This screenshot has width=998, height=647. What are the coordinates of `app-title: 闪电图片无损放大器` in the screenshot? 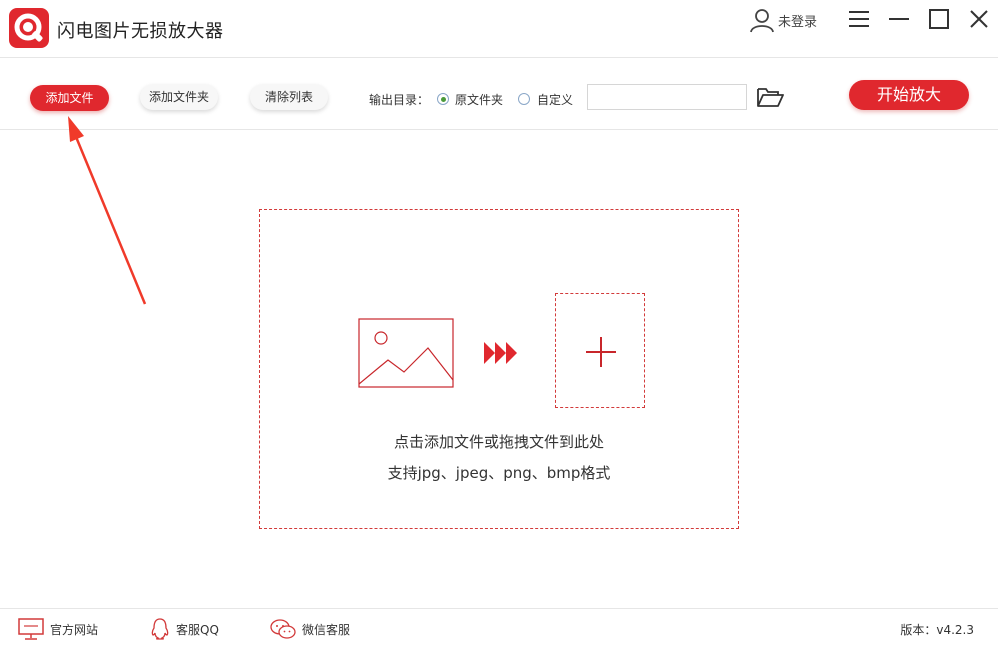 It's located at (140, 31).